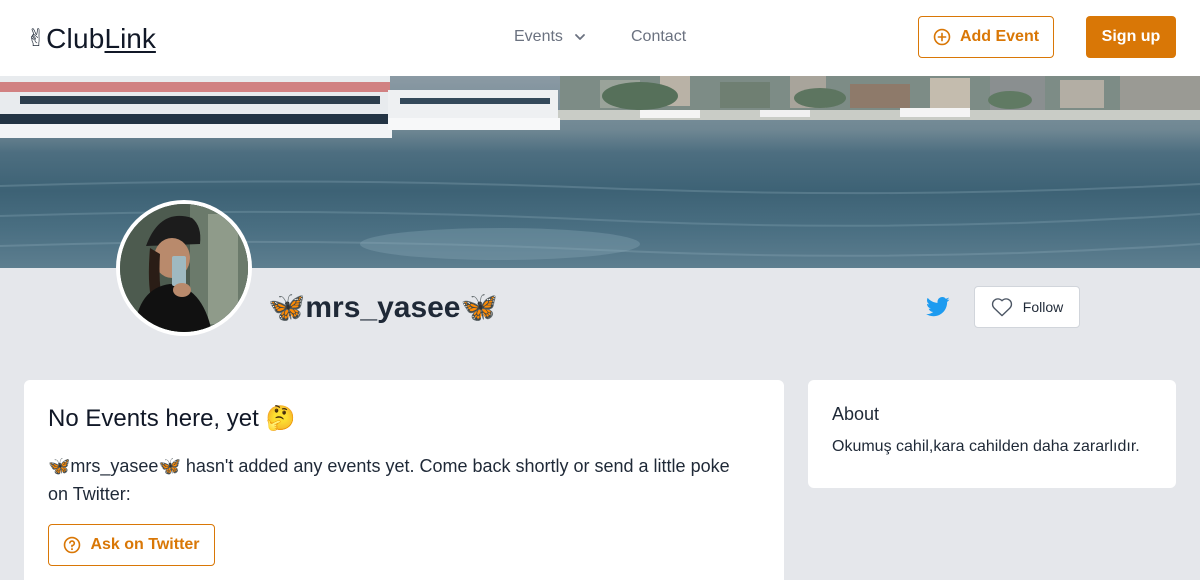 This screenshot has height=580, width=1200. I want to click on twitter-profile-link, so click(938, 307).